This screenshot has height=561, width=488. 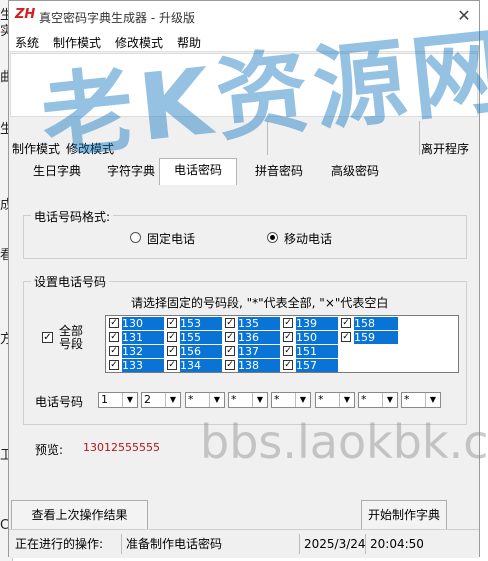 What do you see at coordinates (171, 238) in the screenshot?
I see `fixed-phone-label: 固定电话` at bounding box center [171, 238].